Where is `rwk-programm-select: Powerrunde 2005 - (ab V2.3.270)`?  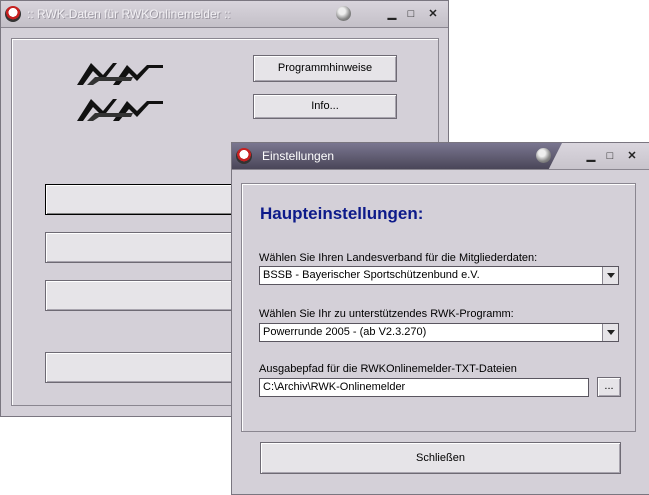
rwk-programm-select: Powerrunde 2005 - (ab V2.3.270) is located at coordinates (439, 332).